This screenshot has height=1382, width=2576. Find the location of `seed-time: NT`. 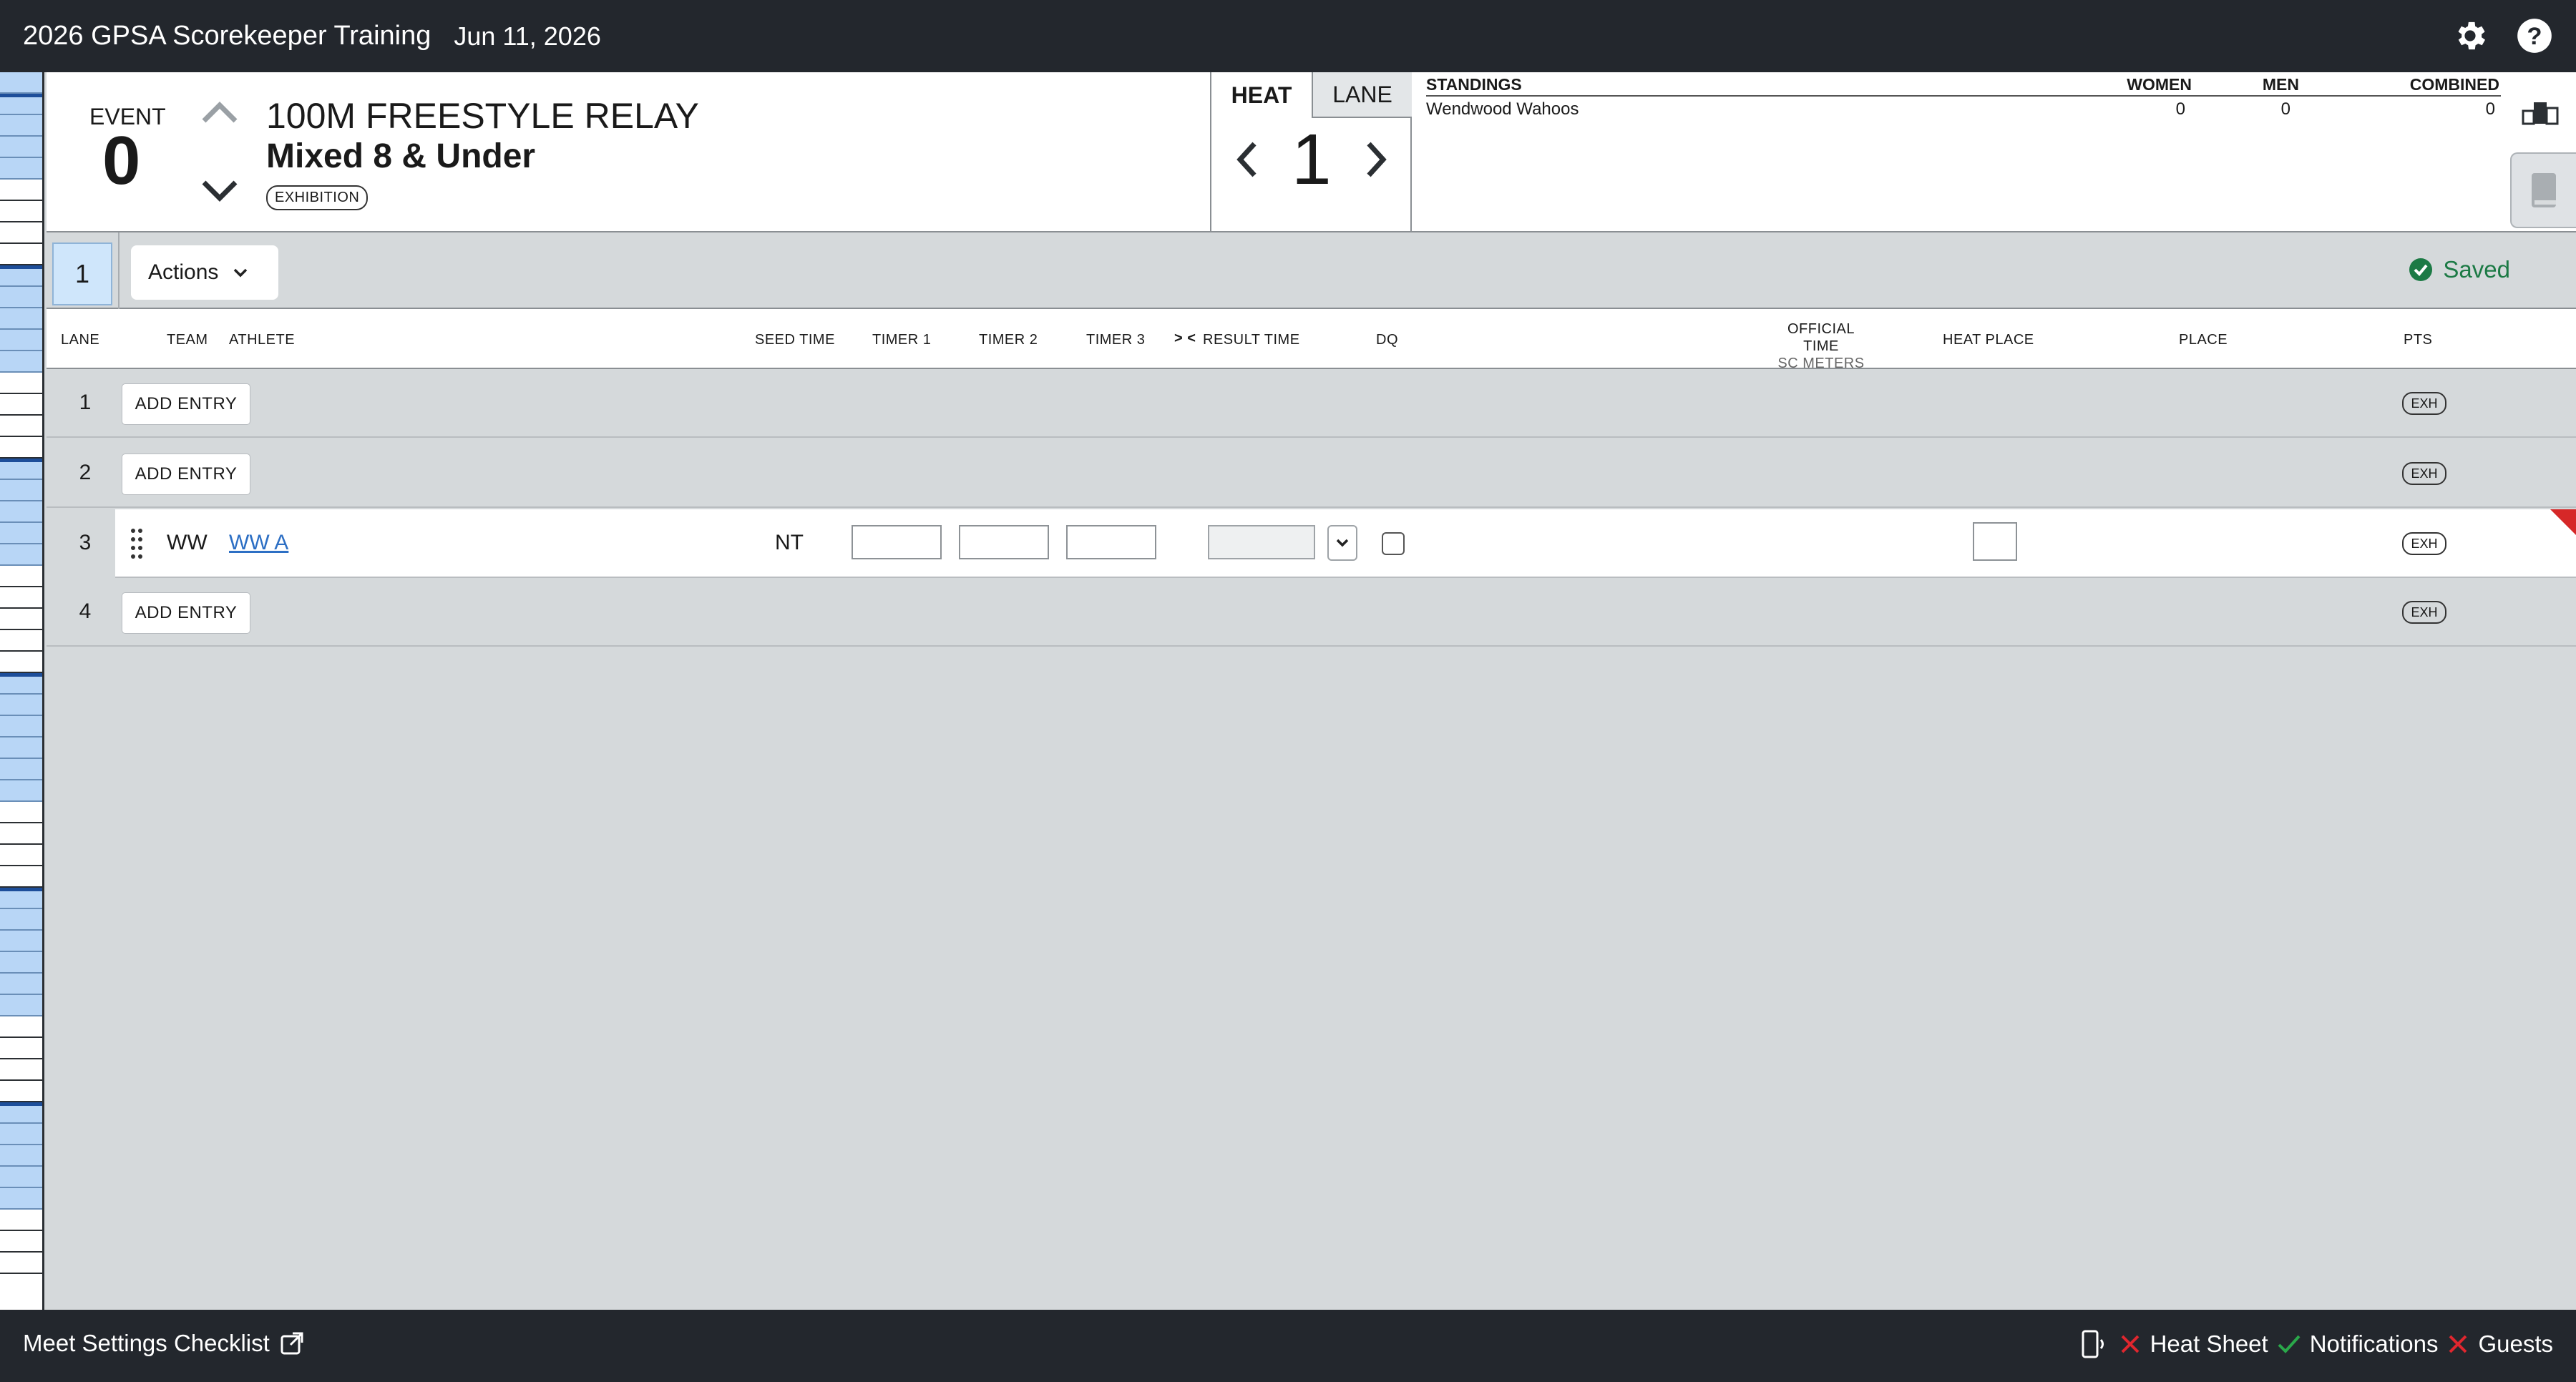

seed-time: NT is located at coordinates (789, 542).